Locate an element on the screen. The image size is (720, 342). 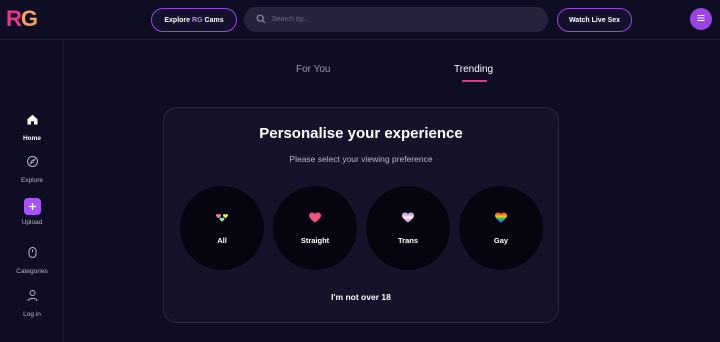
plus-icon is located at coordinates (32, 206).